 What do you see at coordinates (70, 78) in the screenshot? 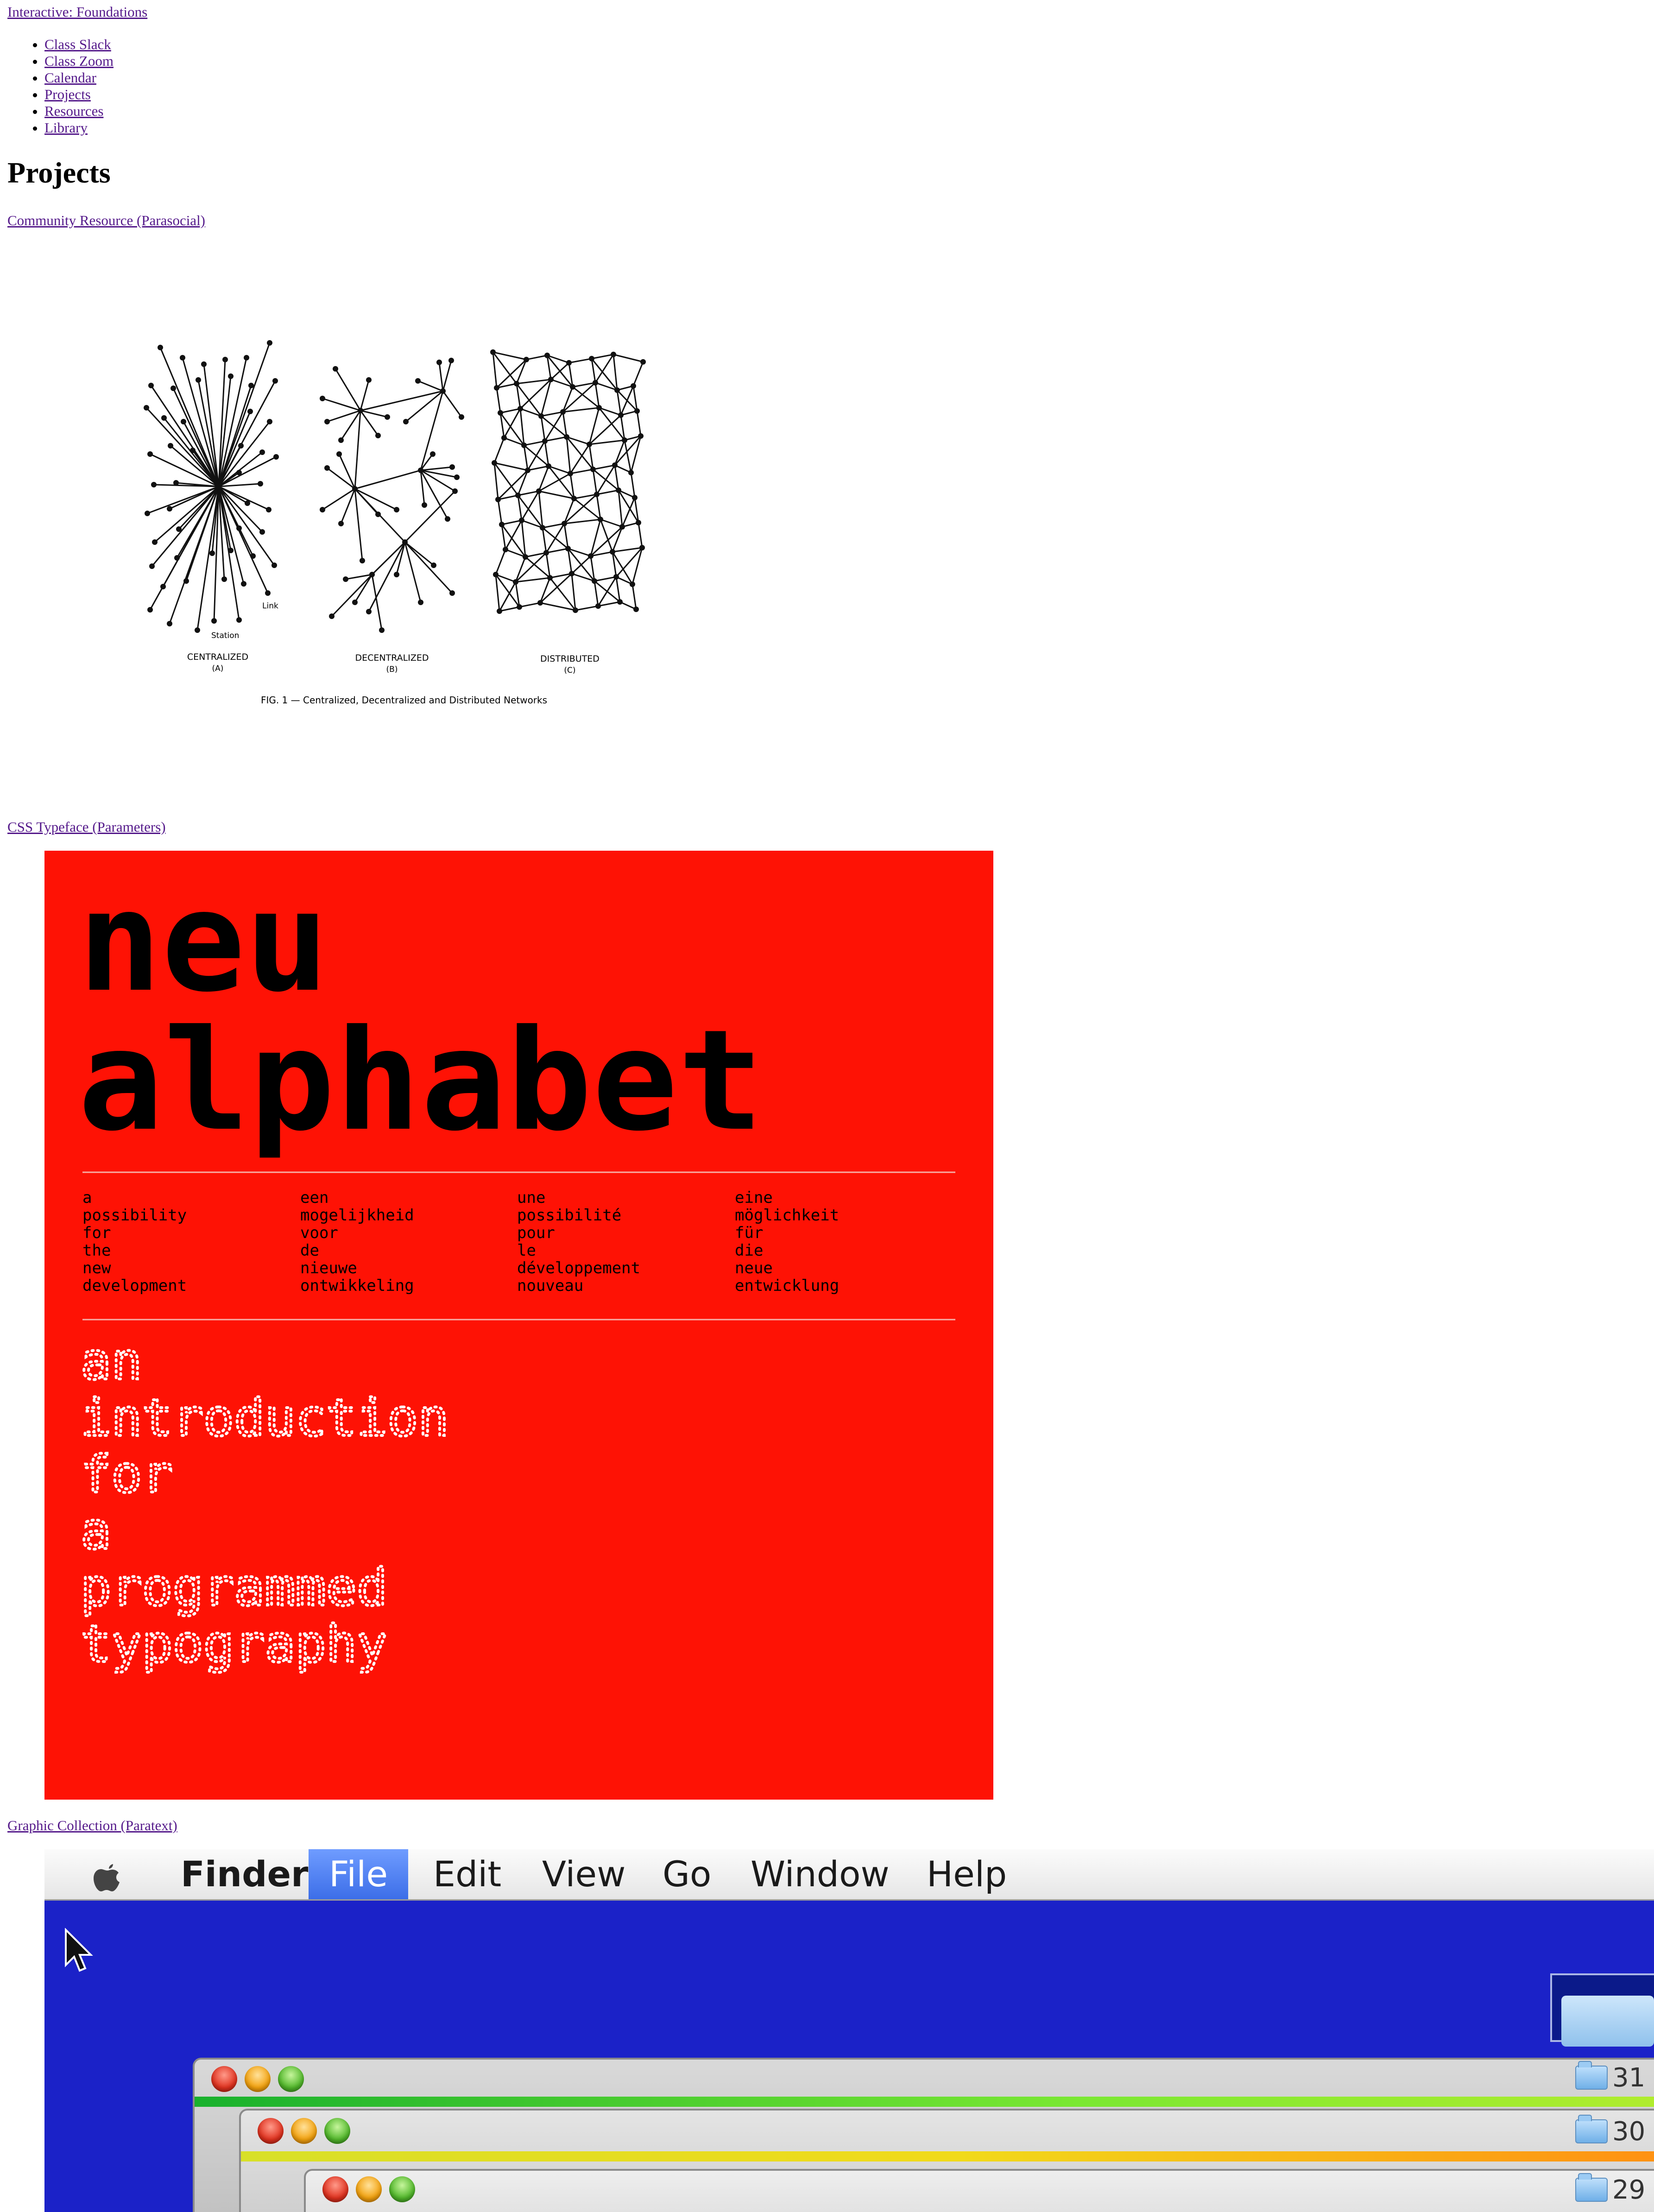
I see `nav-link-calendar: Calendar` at bounding box center [70, 78].